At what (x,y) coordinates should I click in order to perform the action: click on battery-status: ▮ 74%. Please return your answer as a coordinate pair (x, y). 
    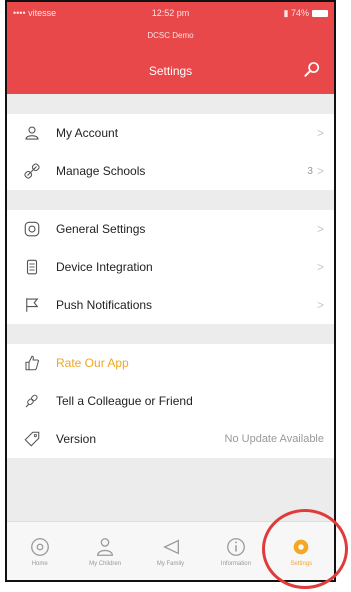
    Looking at the image, I should click on (306, 13).